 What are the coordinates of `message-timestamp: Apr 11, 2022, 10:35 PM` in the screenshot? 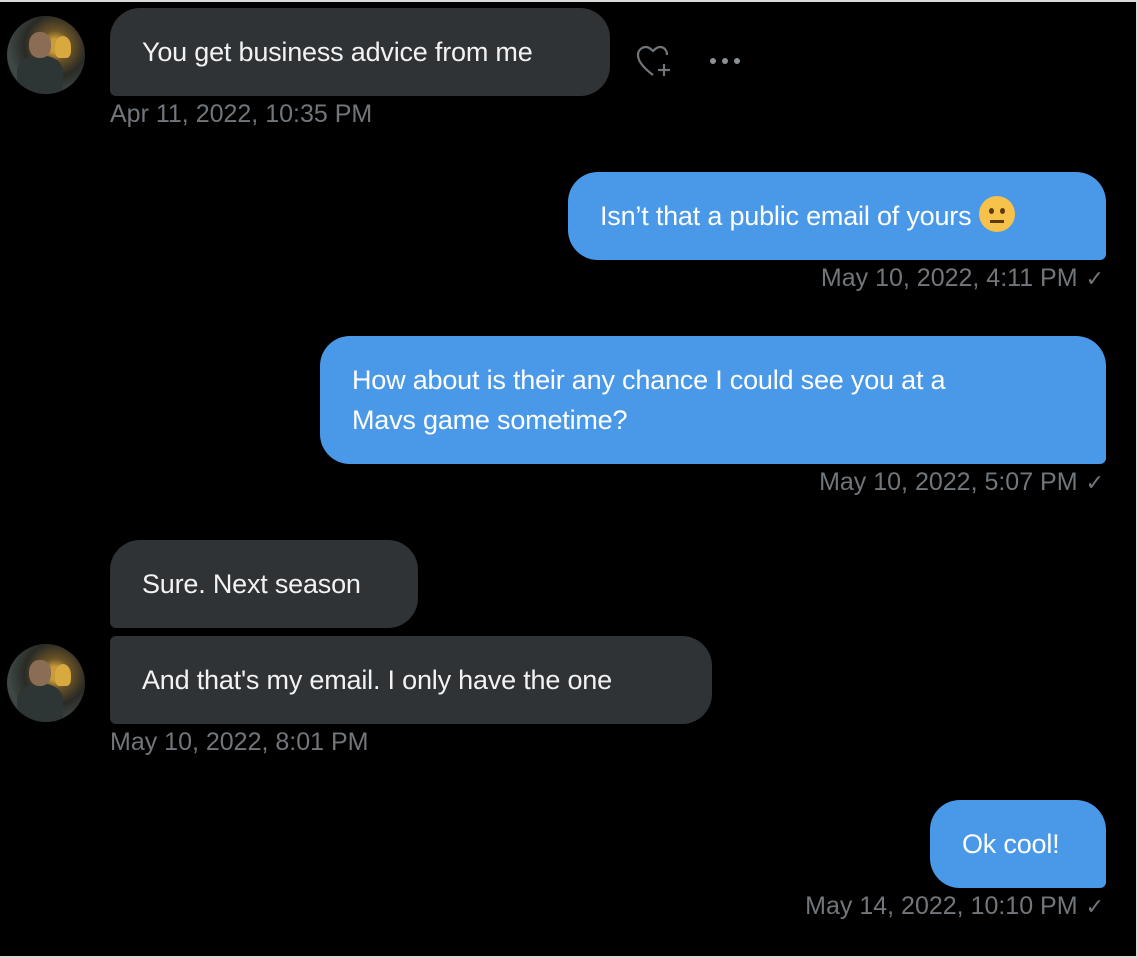 It's located at (241, 114).